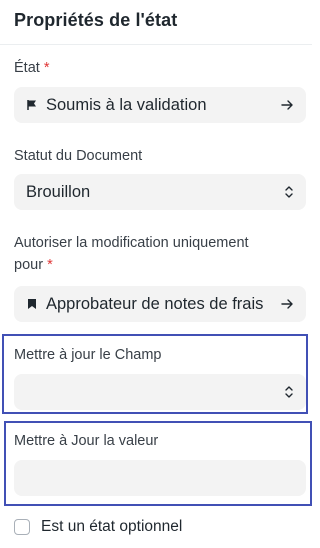  Describe the element at coordinates (27, 68) in the screenshot. I see `state-label-text: État` at that location.